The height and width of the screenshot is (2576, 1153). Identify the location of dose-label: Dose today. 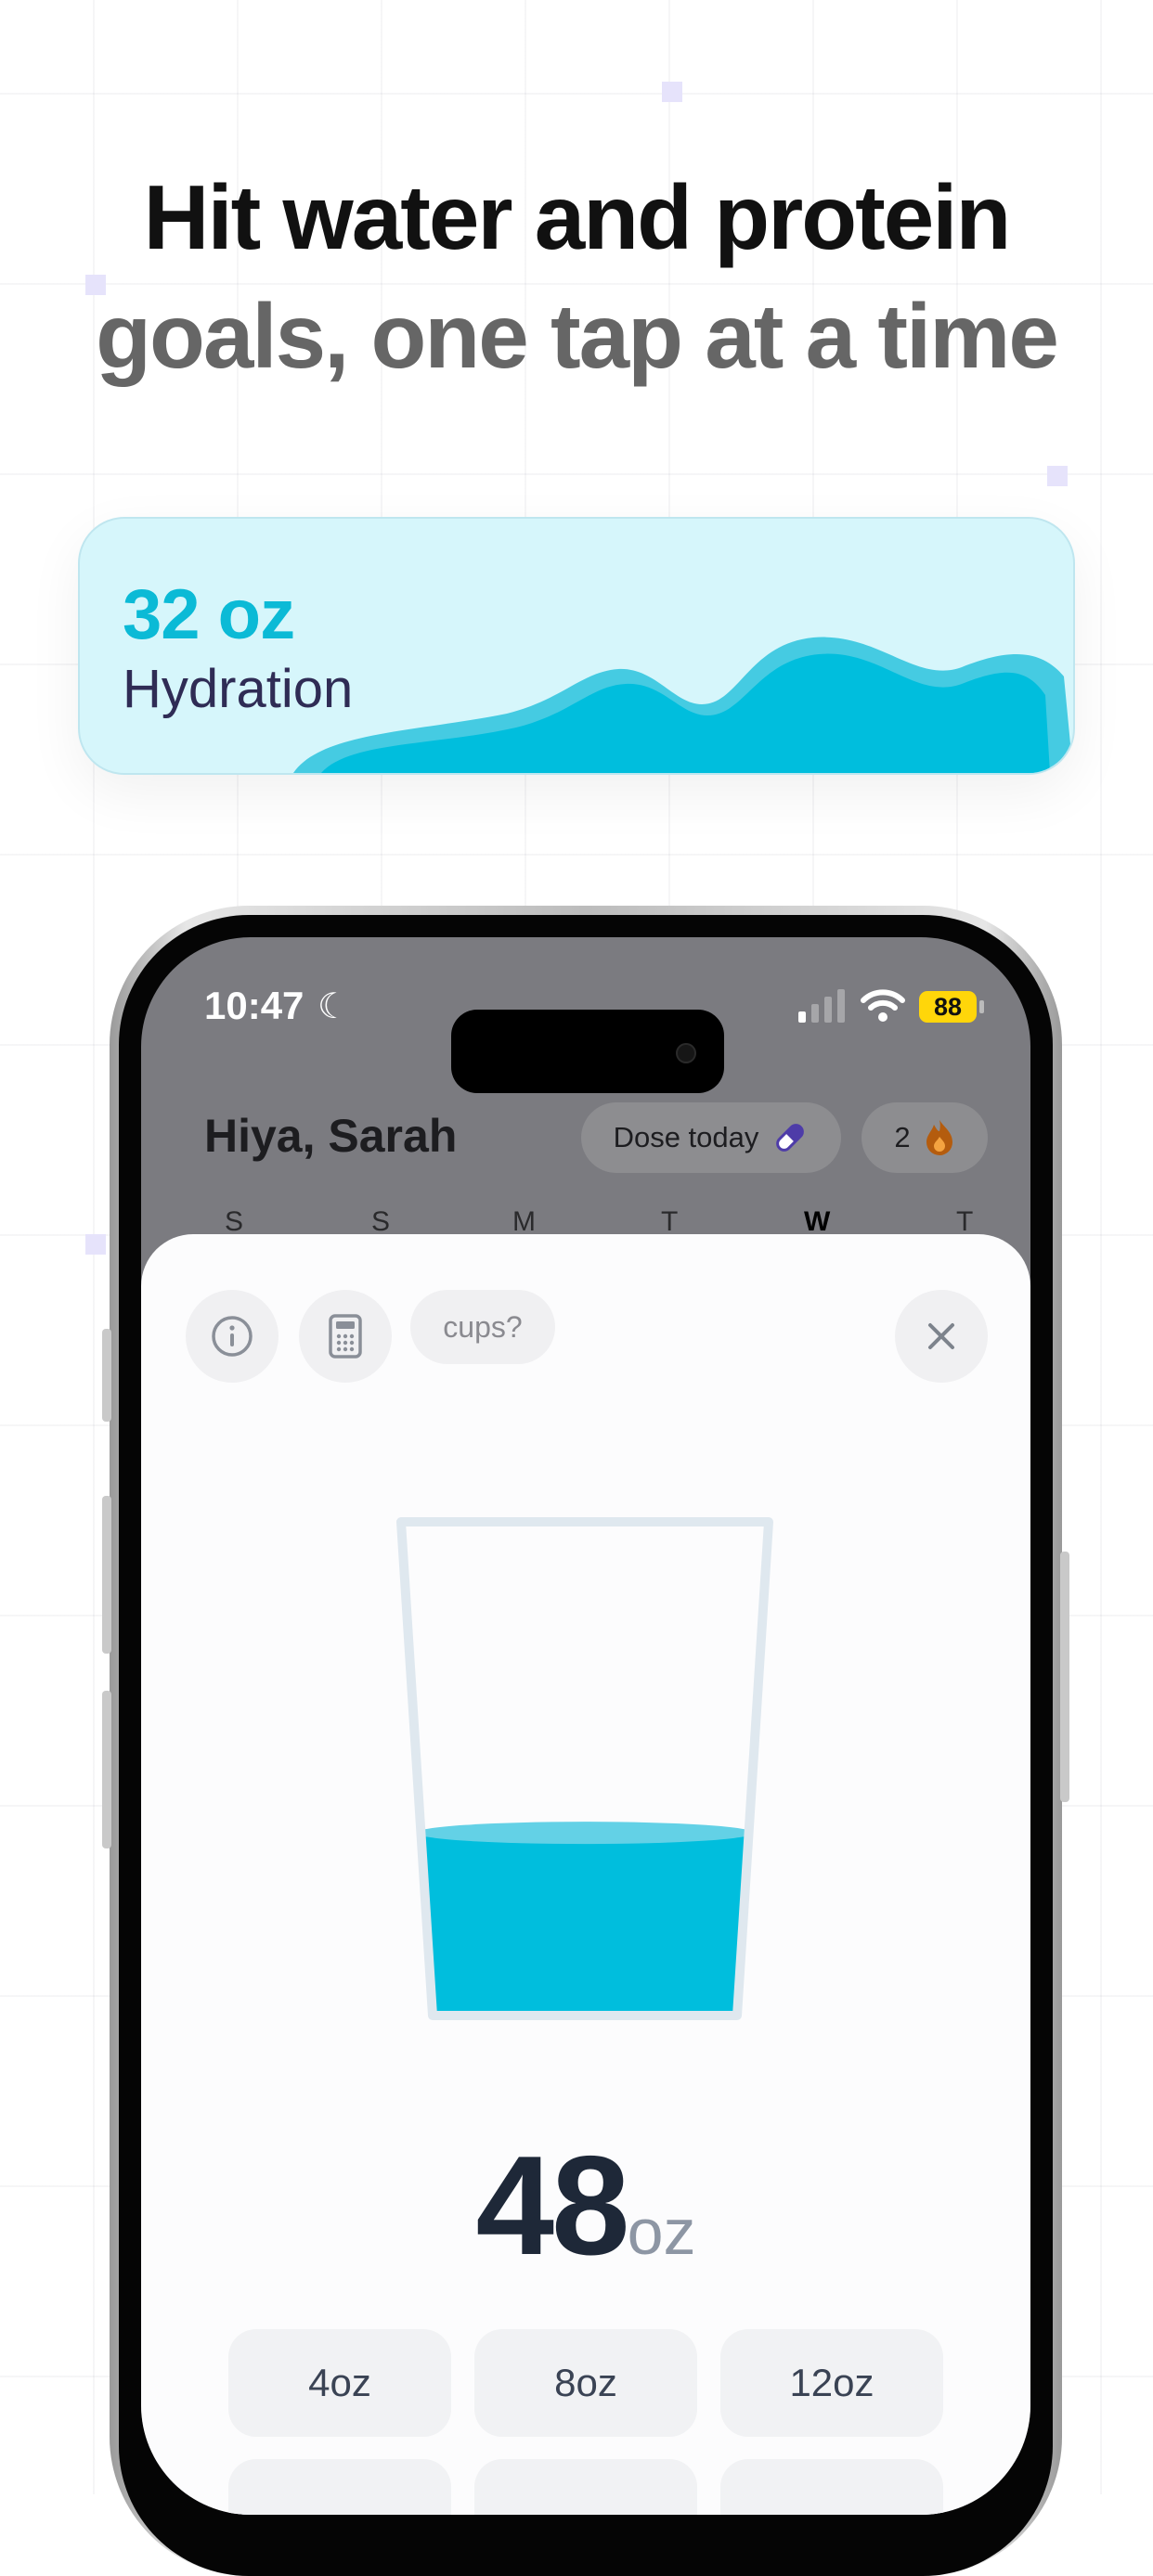
(686, 1137).